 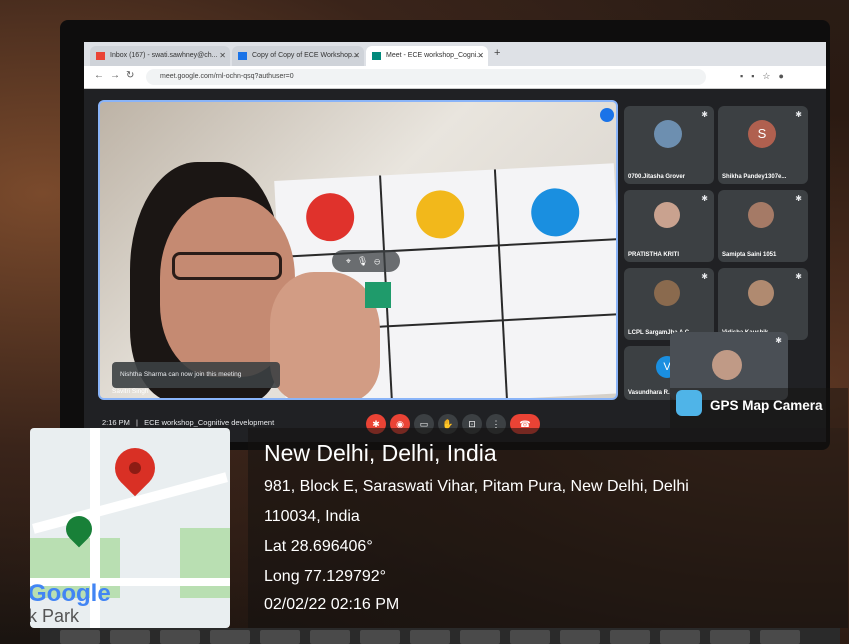 I want to click on tile-overlay-controls: ⌖🎙⊖, so click(x=366, y=261).